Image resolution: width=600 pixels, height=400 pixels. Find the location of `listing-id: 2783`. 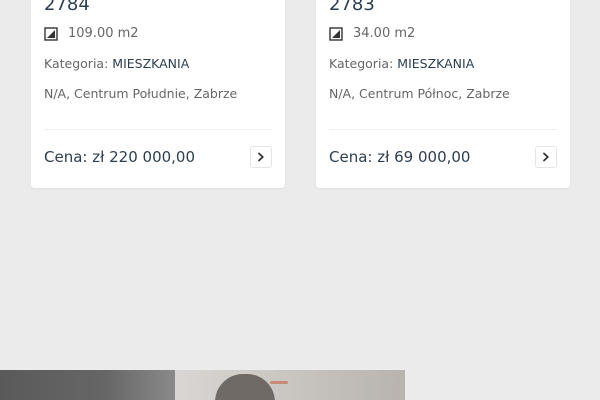

listing-id: 2783 is located at coordinates (352, 8).